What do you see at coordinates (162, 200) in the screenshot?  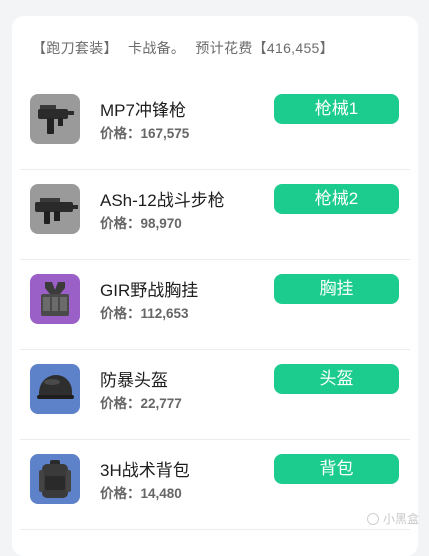 I see `item-name: ASh-12战斗步枪` at bounding box center [162, 200].